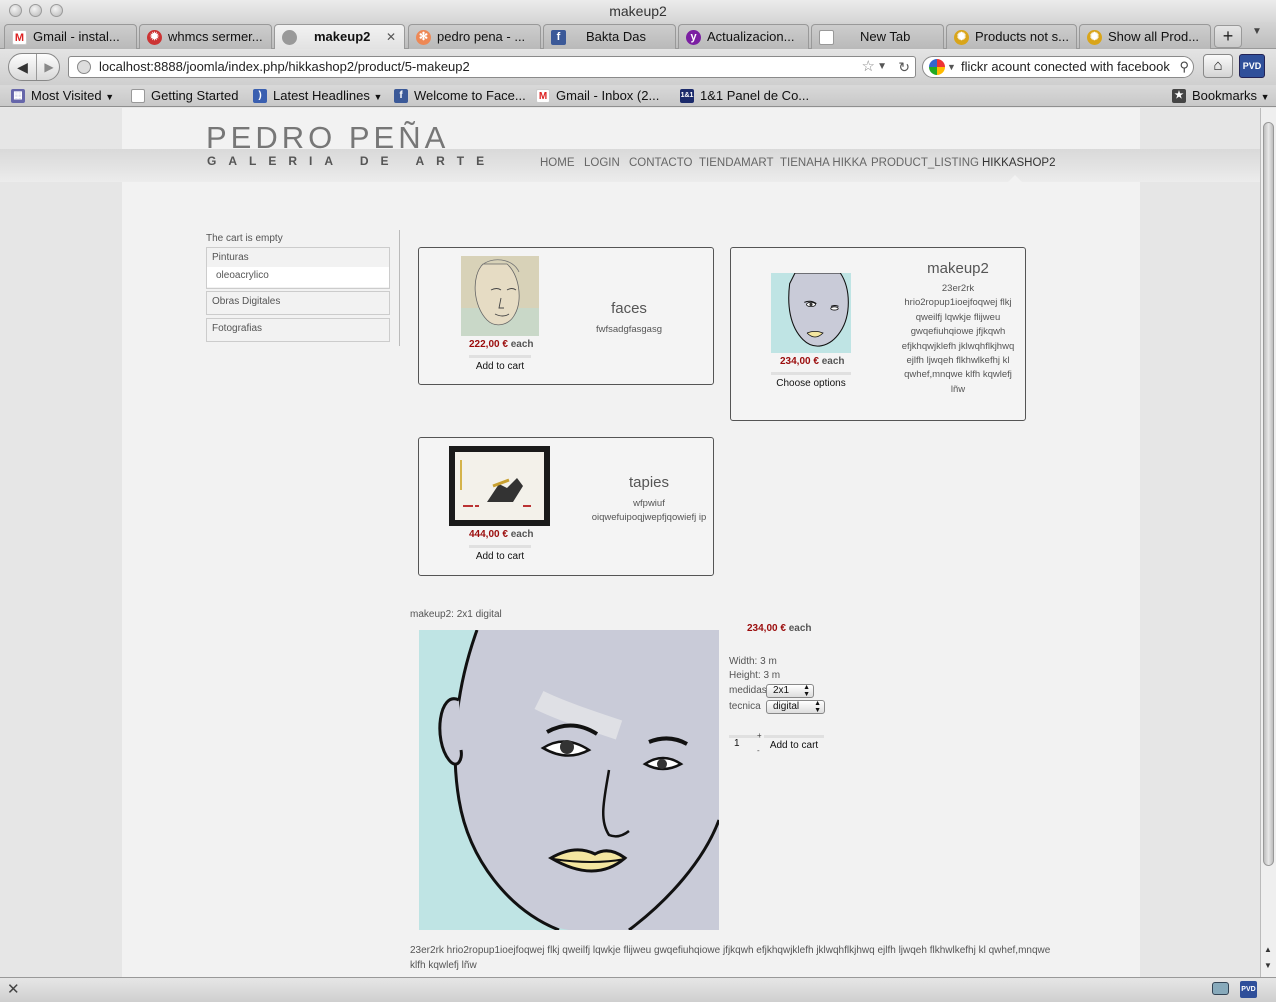  I want to click on product-name: makeup2, so click(958, 268).